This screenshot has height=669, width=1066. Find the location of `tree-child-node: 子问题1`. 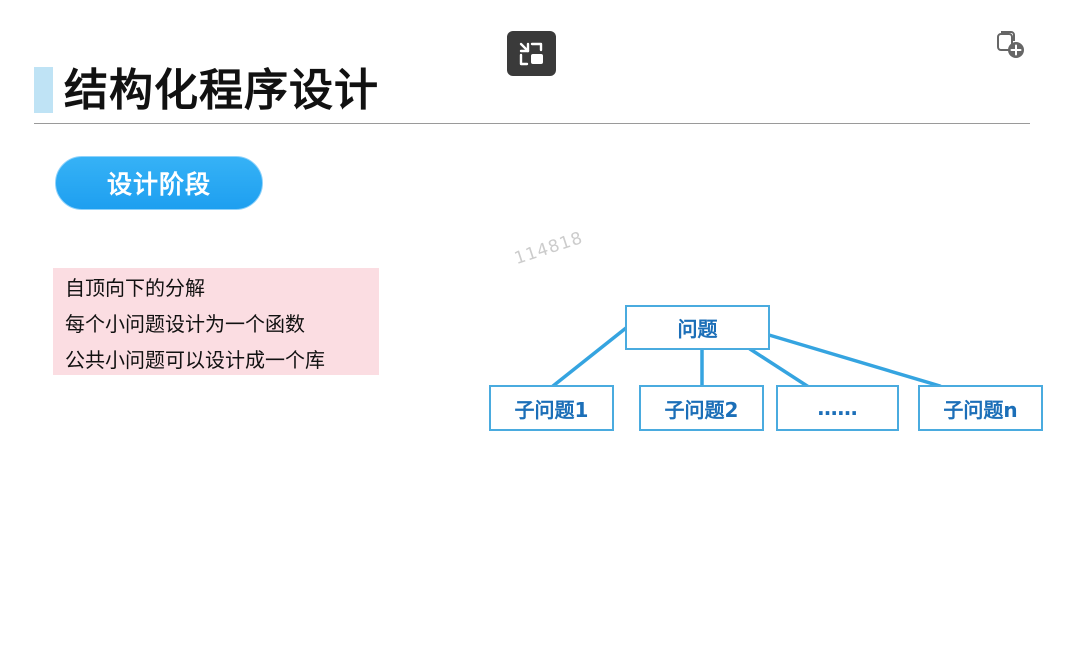

tree-child-node: 子问题1 is located at coordinates (551, 408).